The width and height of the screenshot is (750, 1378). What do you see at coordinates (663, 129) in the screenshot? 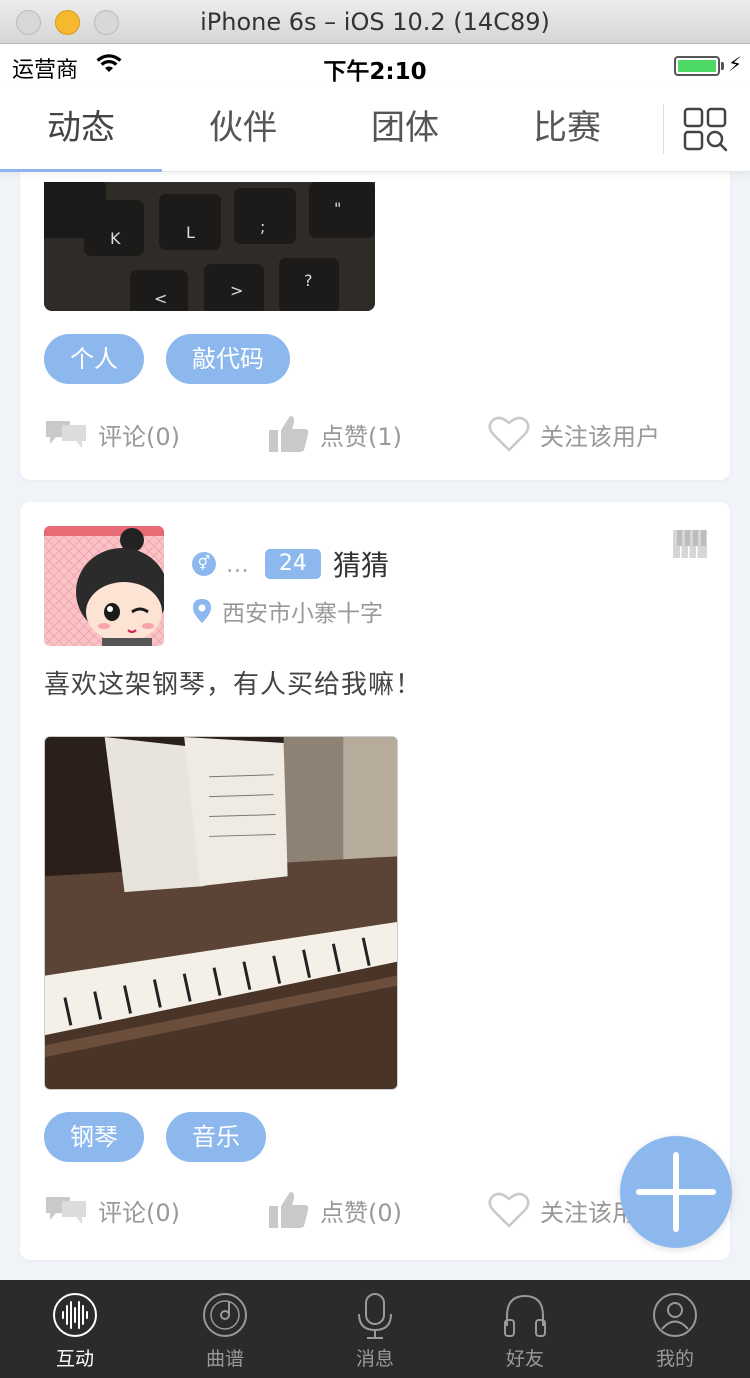
I see `tab-divider` at bounding box center [663, 129].